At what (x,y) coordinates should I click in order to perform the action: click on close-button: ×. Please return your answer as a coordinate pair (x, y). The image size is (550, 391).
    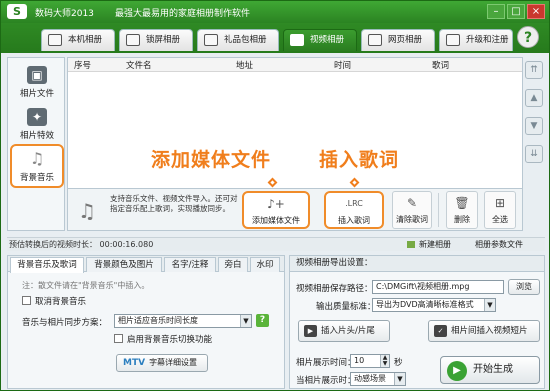
    Looking at the image, I should click on (536, 11).